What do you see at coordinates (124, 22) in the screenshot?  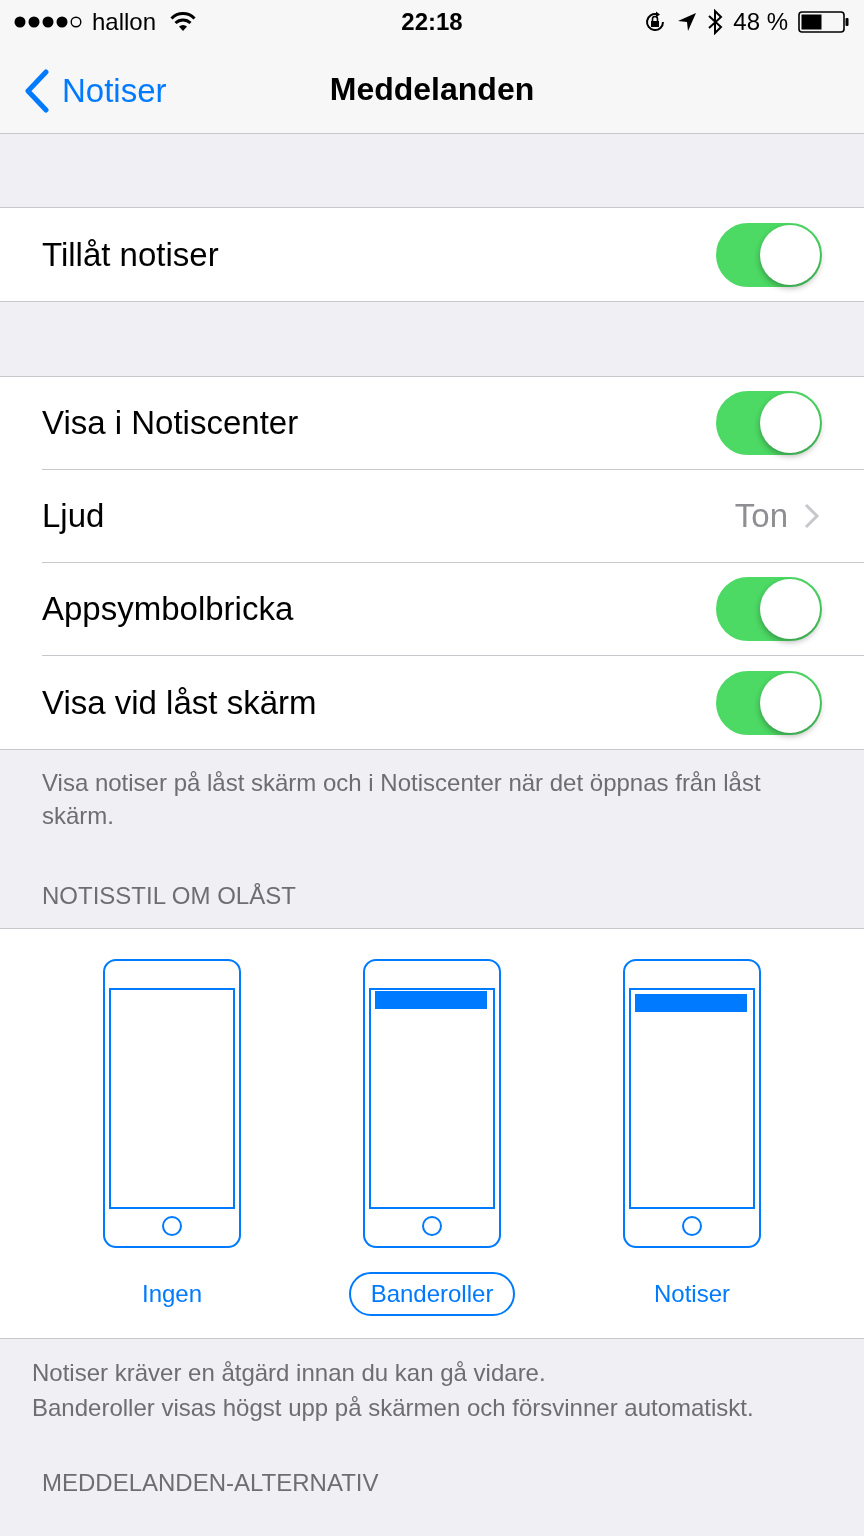 I see `carrier-name: hallon` at bounding box center [124, 22].